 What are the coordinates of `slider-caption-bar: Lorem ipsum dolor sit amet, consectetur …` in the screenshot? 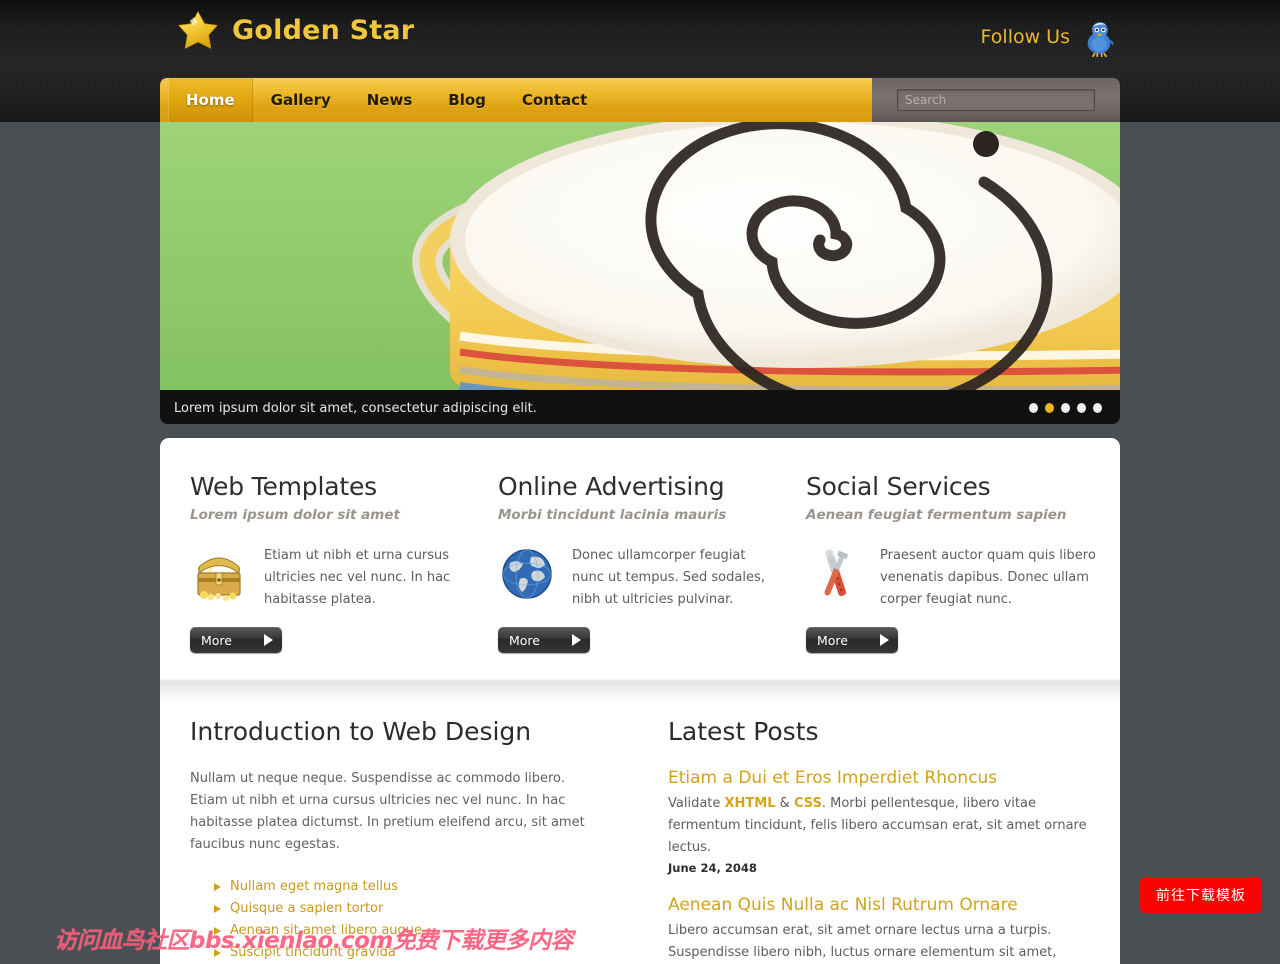 It's located at (640, 407).